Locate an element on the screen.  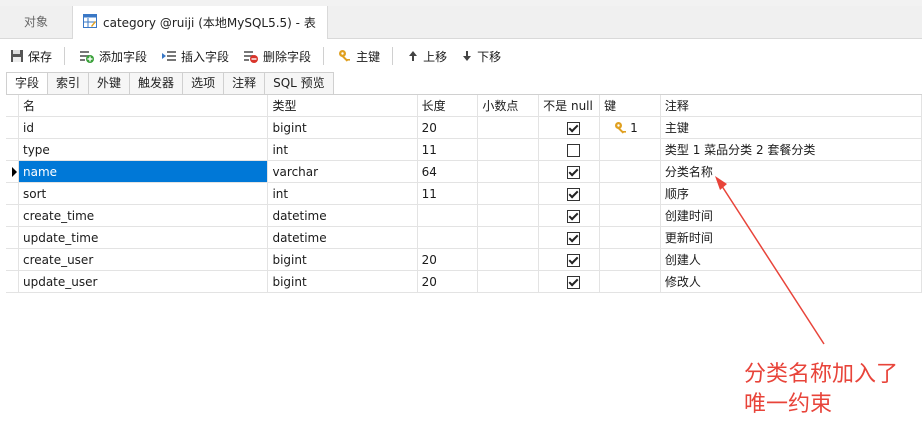
subtab-options: 选项 is located at coordinates (204, 83).